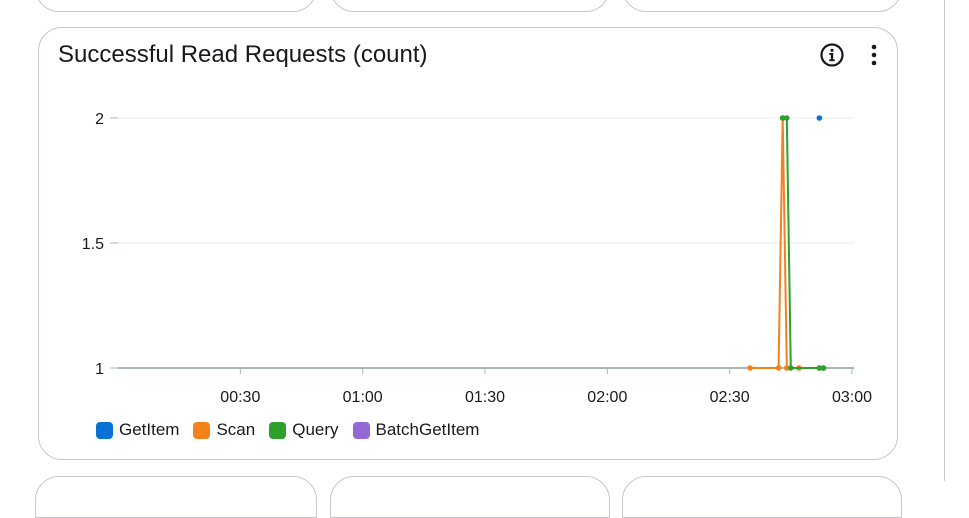  Describe the element at coordinates (240, 397) in the screenshot. I see `x-tick-label: 00:30` at that location.